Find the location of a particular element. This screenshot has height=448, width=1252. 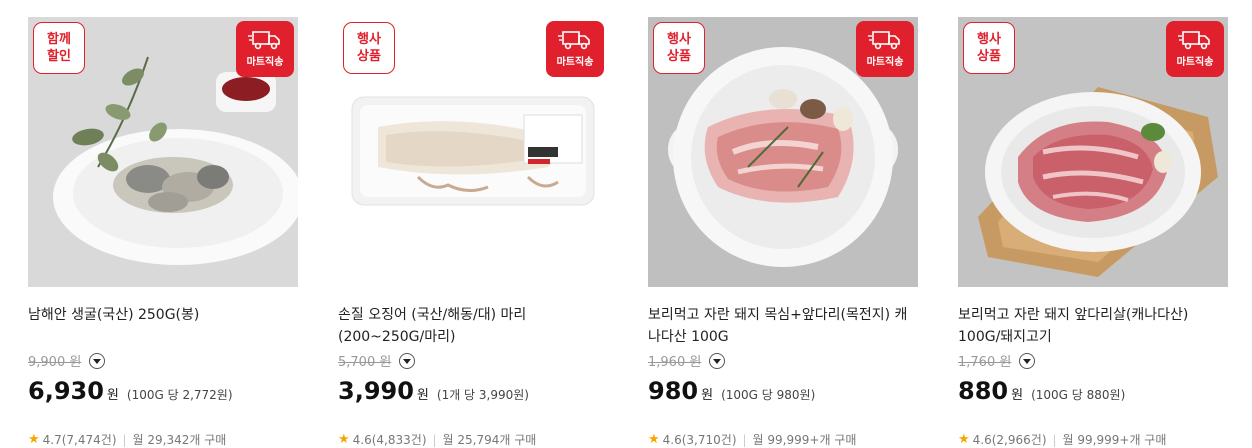

unit-price: (100G 당 980원) is located at coordinates (768, 395).